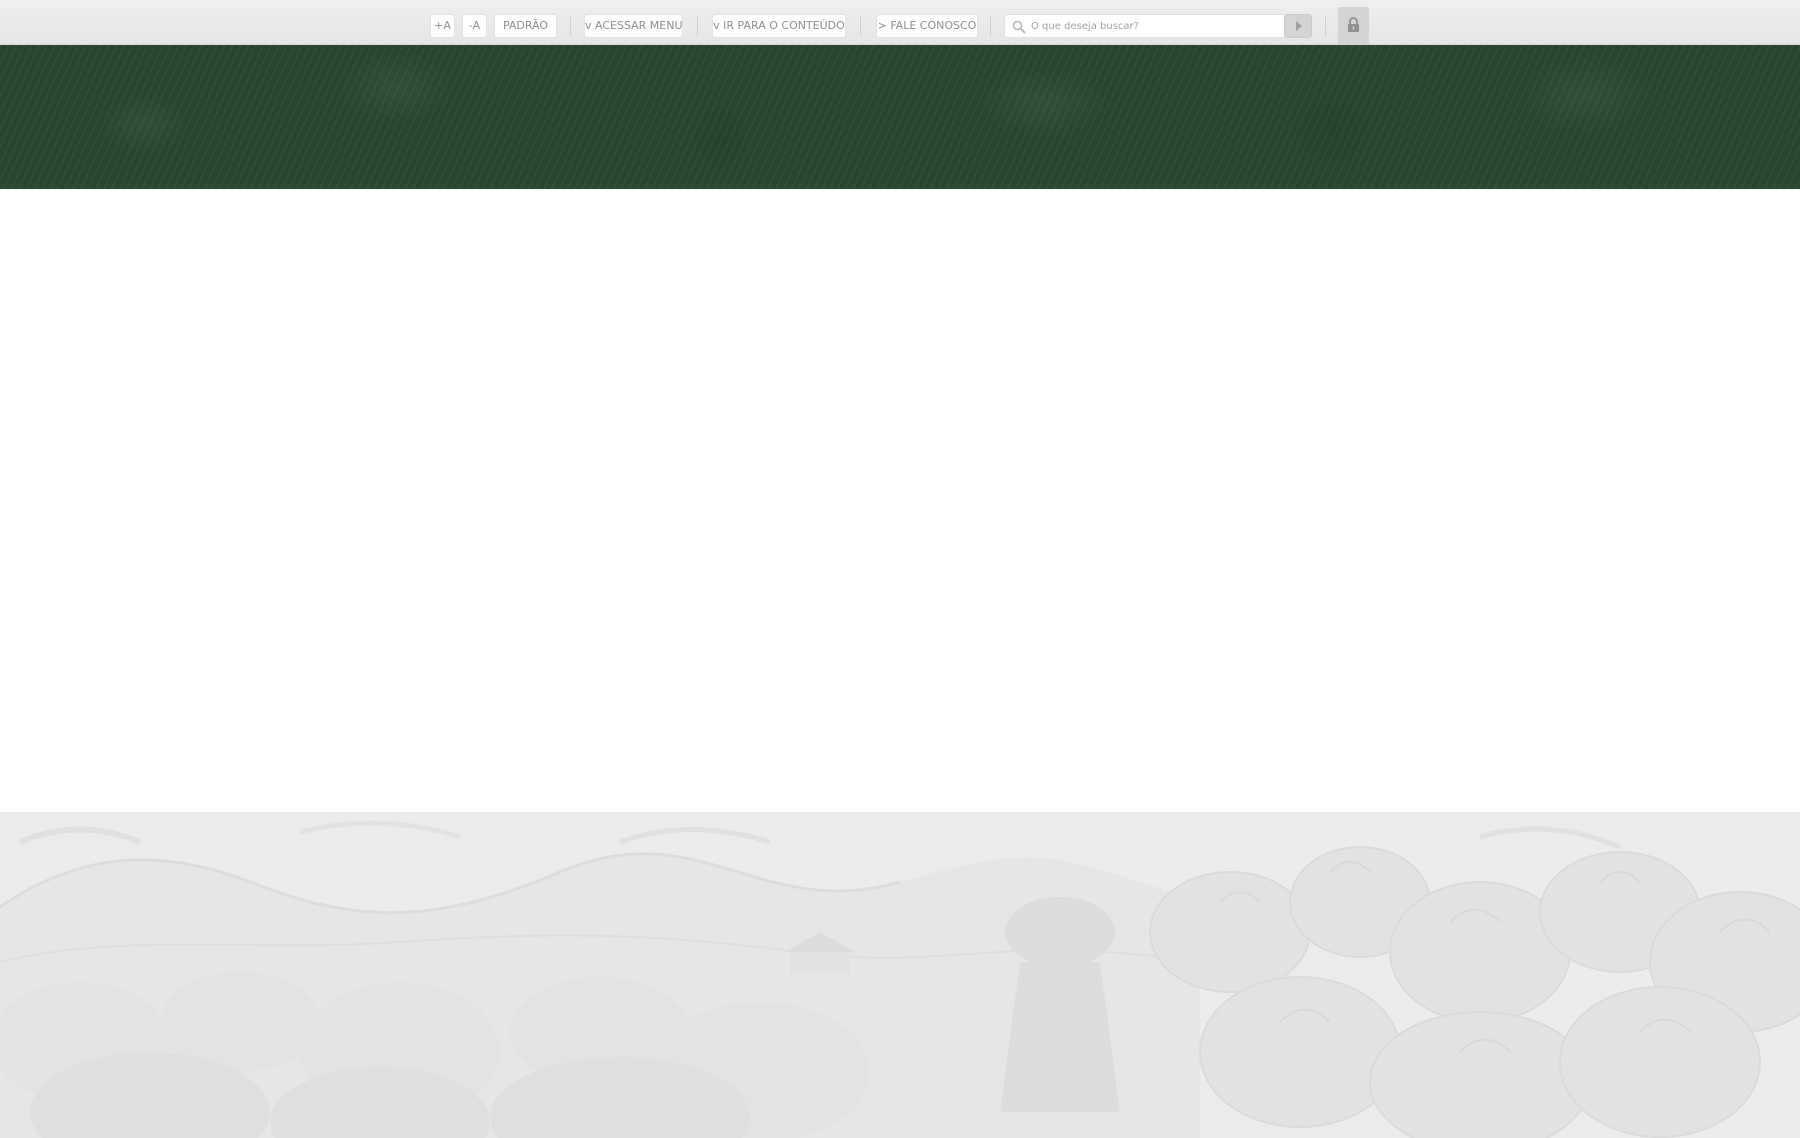 The width and height of the screenshot is (1800, 1138). Describe the element at coordinates (525, 26) in the screenshot. I see `default-font-button: PADRÃO` at that location.